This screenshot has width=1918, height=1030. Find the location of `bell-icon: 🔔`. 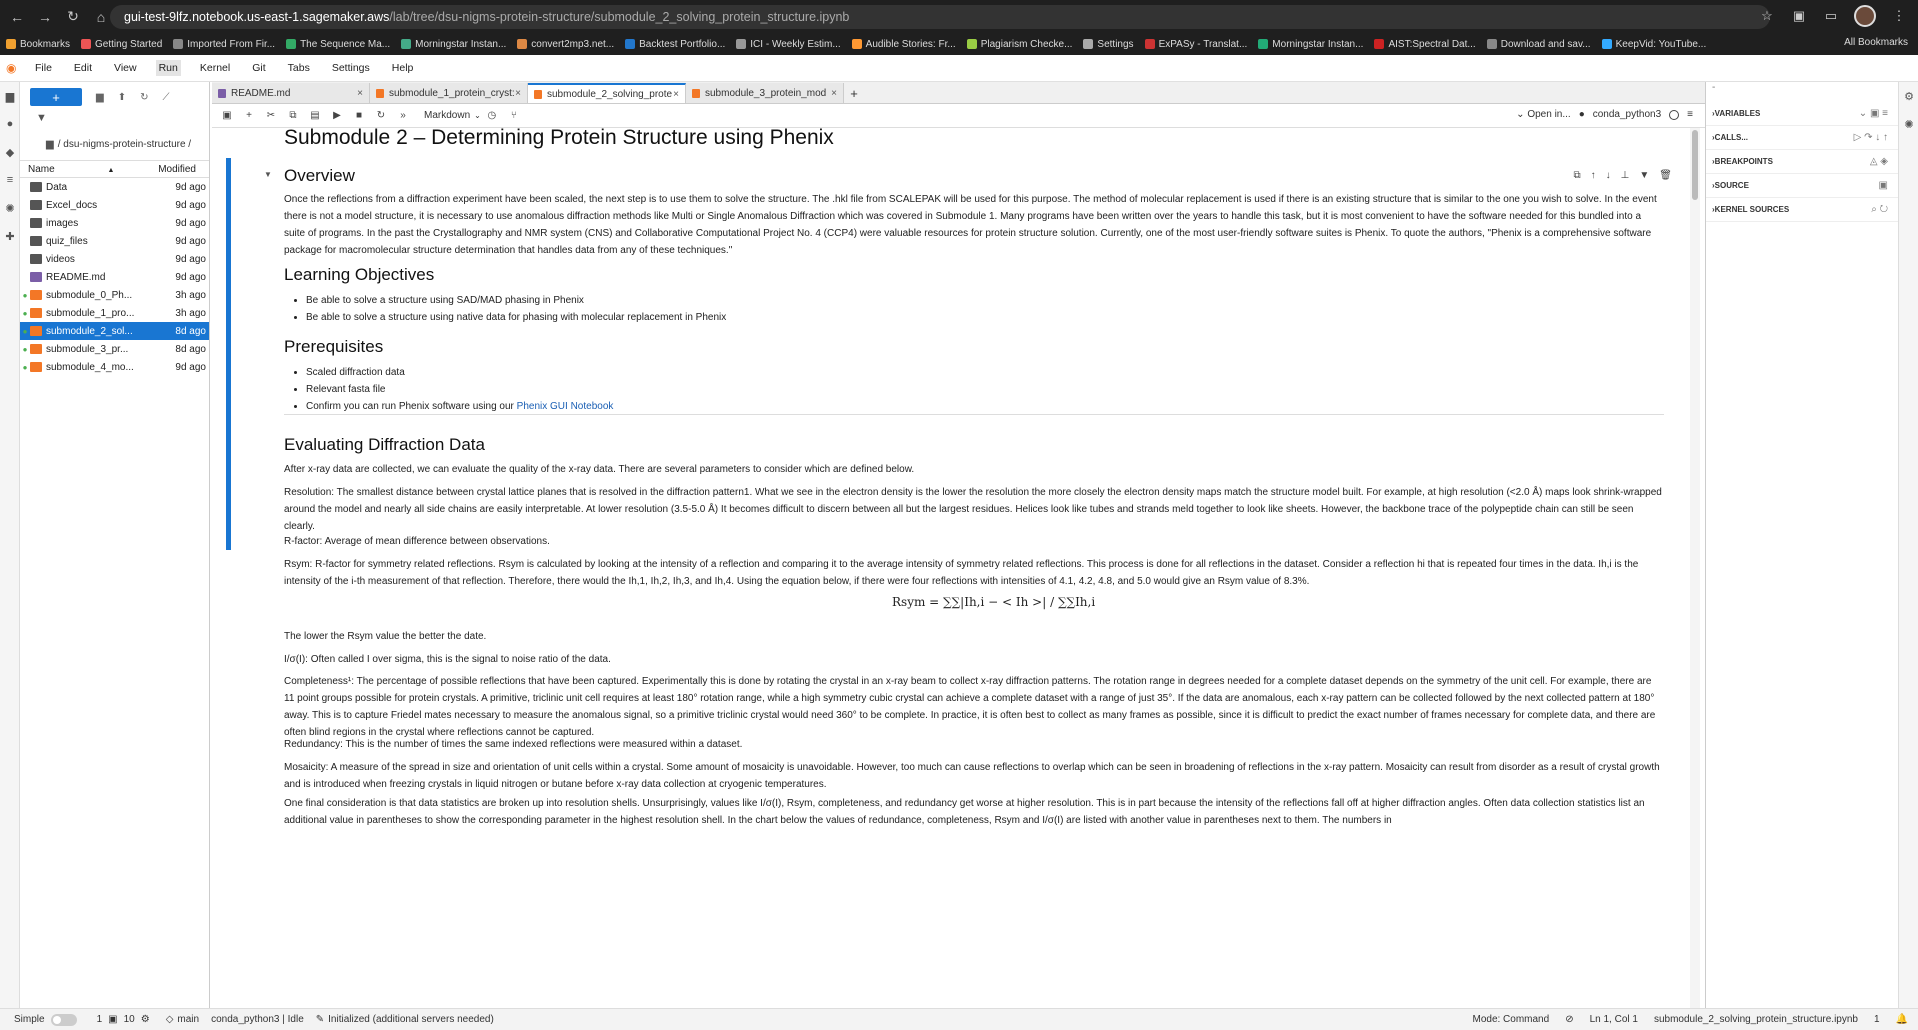

bell-icon: 🔔 is located at coordinates (1902, 1019).